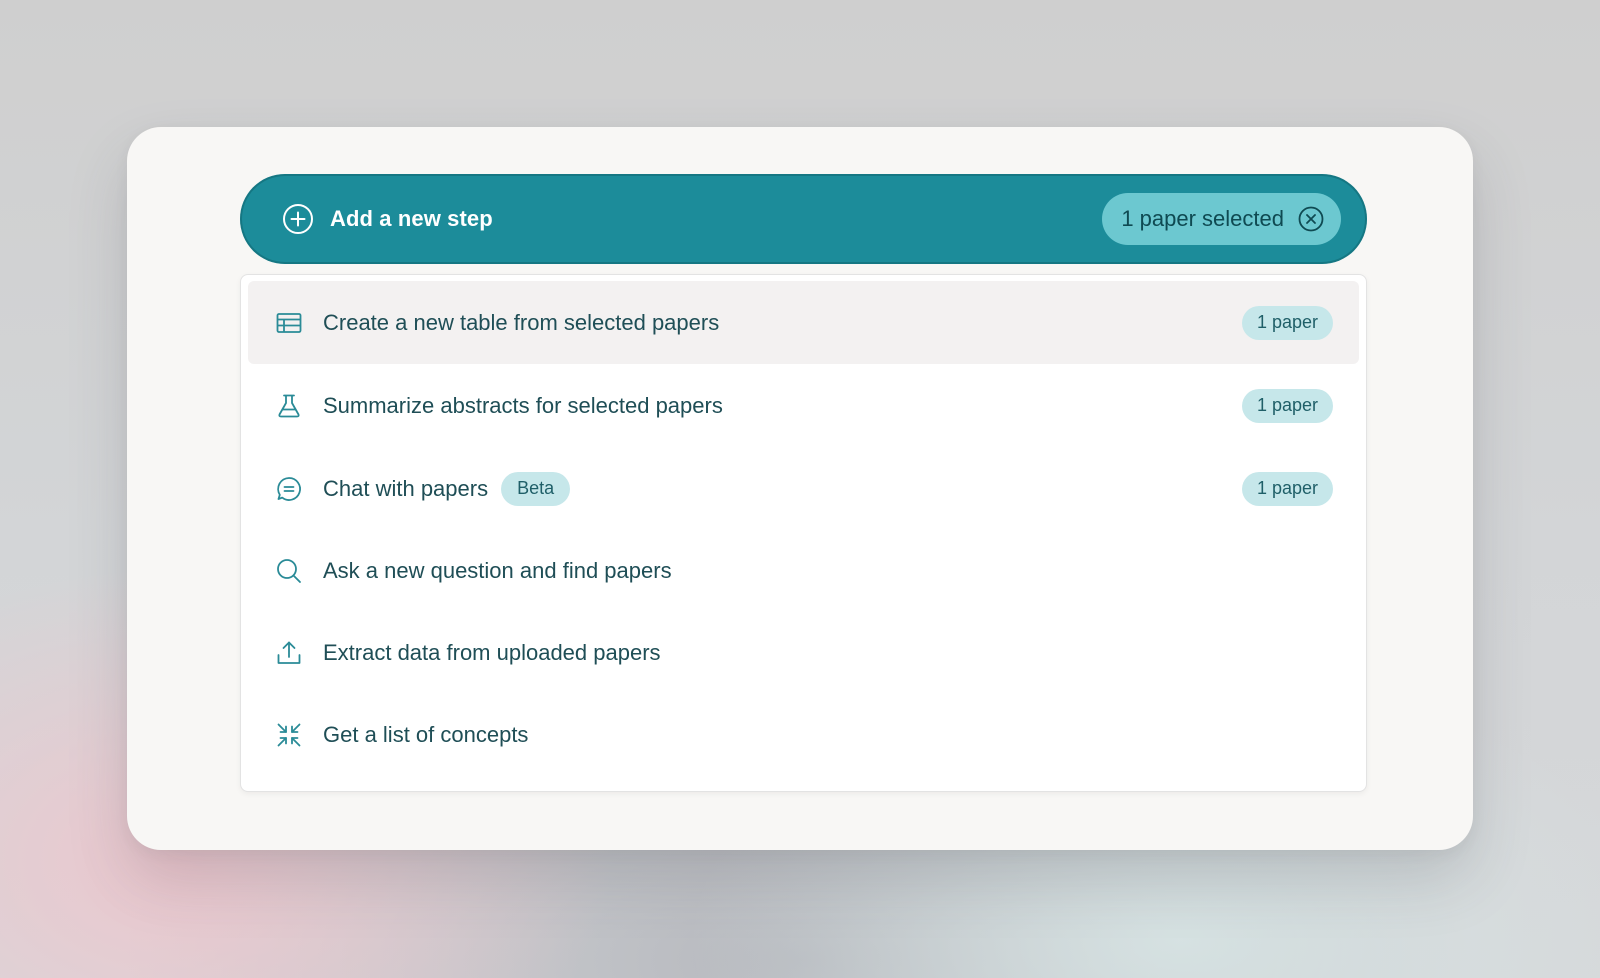  What do you see at coordinates (497, 570) in the screenshot?
I see `menu-item-label: Ask a new question and find papers` at bounding box center [497, 570].